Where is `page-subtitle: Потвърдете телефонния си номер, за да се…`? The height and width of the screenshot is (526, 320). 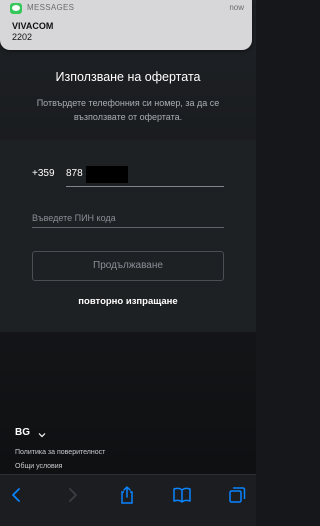 page-subtitle: Потвърдете телефонния си номер, за да се… is located at coordinates (128, 110).